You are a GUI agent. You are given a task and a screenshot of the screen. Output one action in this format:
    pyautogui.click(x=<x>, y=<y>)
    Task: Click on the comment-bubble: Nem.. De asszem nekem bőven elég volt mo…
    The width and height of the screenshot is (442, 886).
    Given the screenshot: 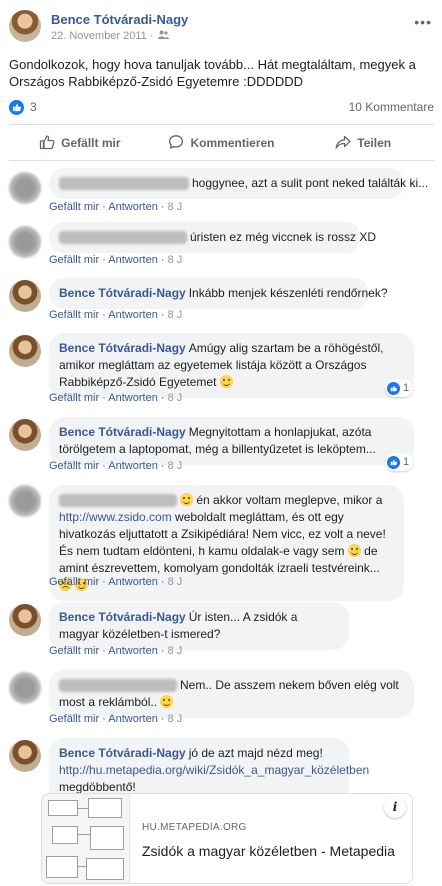 What is the action you would take?
    pyautogui.click(x=231, y=694)
    